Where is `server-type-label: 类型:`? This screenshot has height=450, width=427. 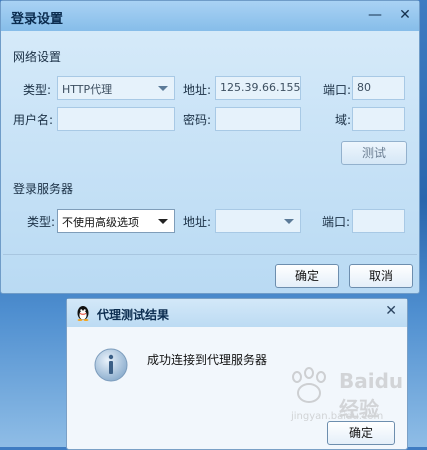 server-type-label: 类型: is located at coordinates (41, 222).